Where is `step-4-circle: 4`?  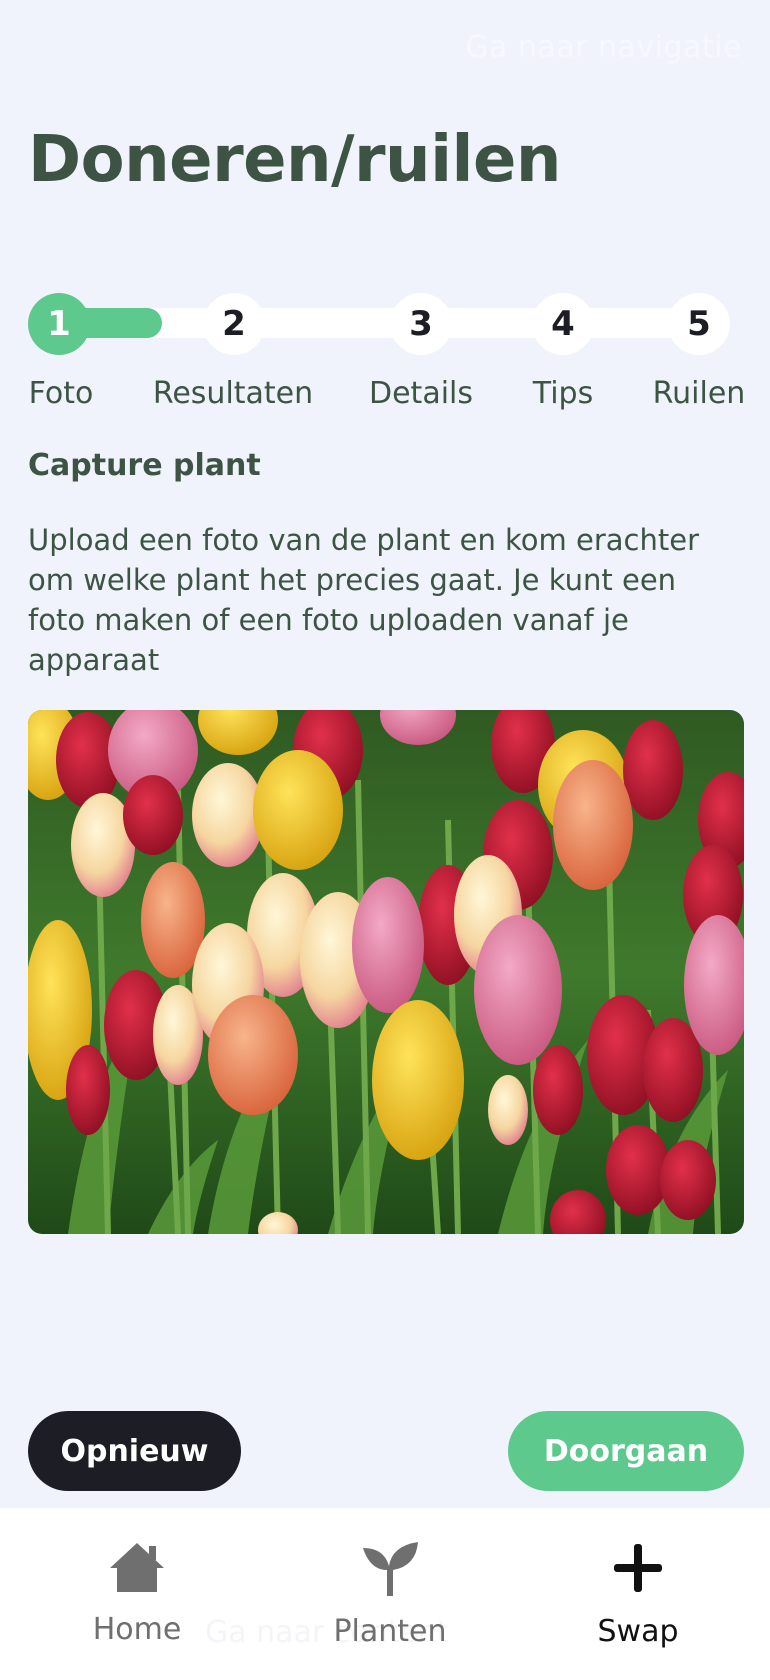 step-4-circle: 4 is located at coordinates (563, 324).